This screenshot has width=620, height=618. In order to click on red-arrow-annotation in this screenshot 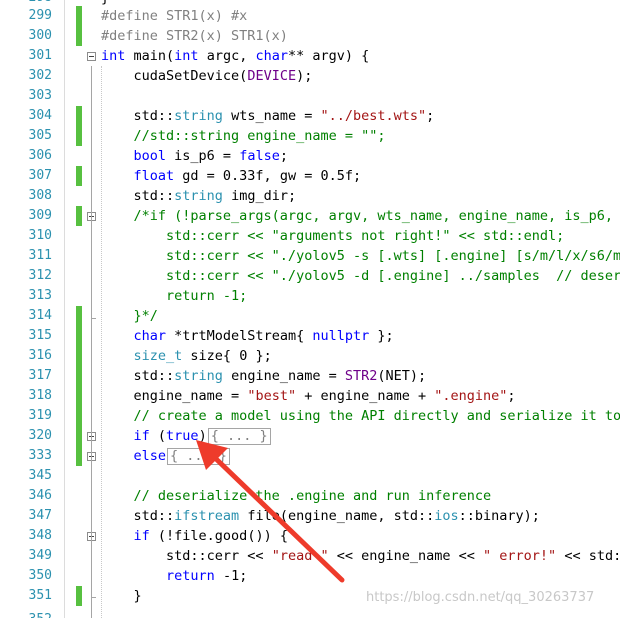, I will do `click(270, 511)`.